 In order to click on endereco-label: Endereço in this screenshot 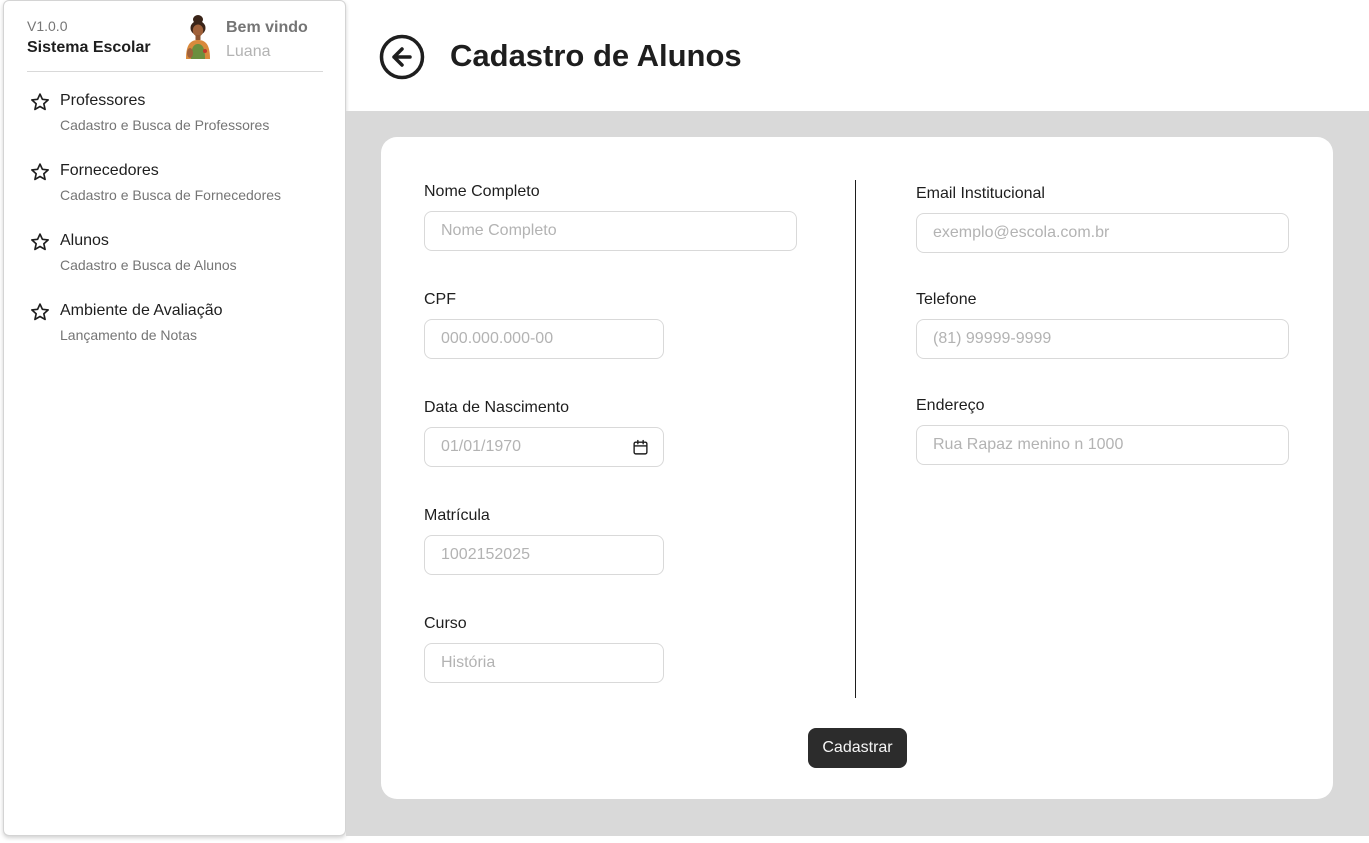, I will do `click(950, 405)`.